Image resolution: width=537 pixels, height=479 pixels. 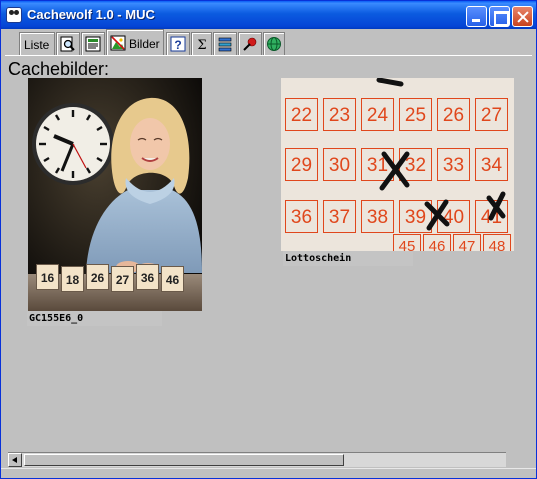 I want to click on horizontal-scrollbar, so click(x=257, y=459).